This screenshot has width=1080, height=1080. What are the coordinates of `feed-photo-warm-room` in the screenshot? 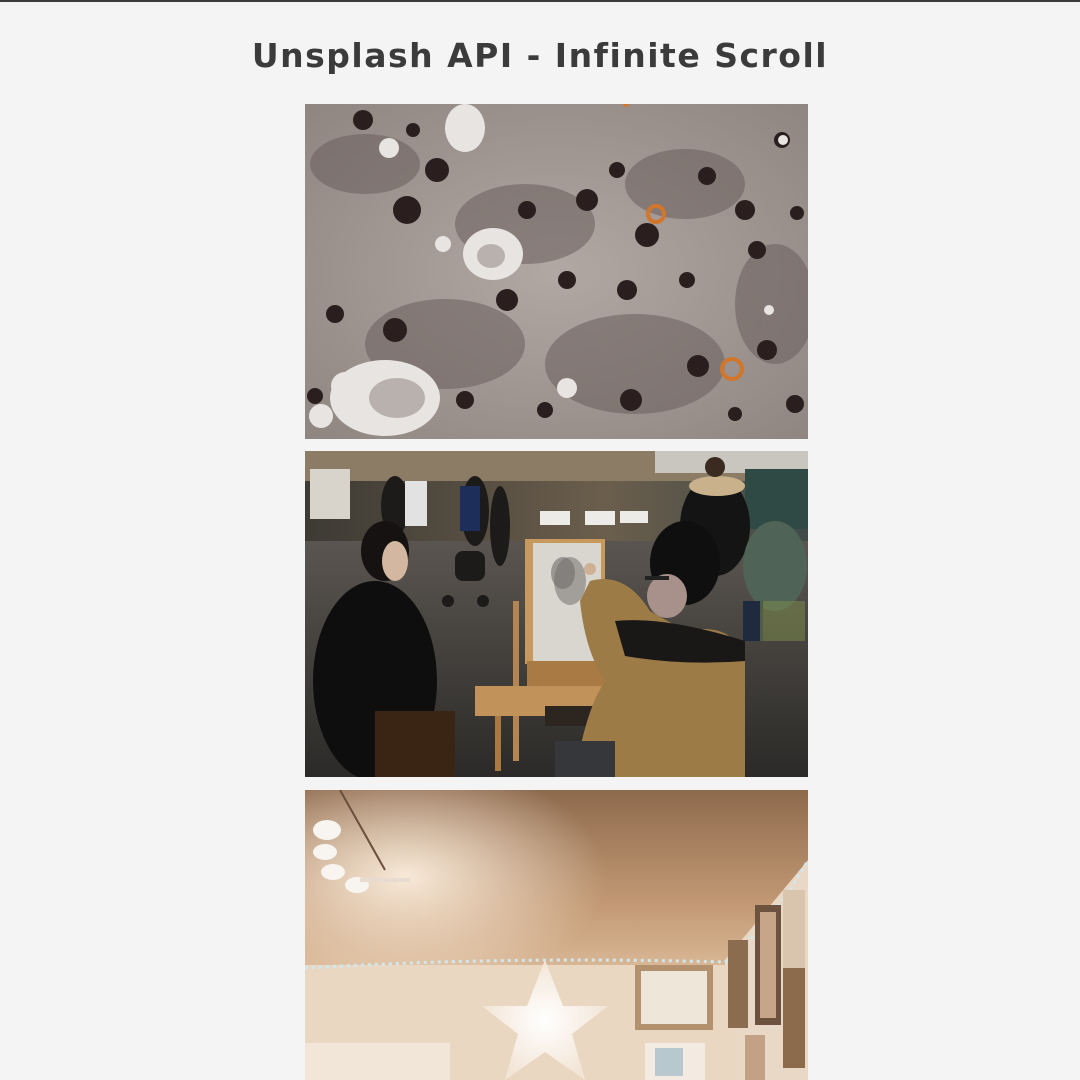 It's located at (556, 935).